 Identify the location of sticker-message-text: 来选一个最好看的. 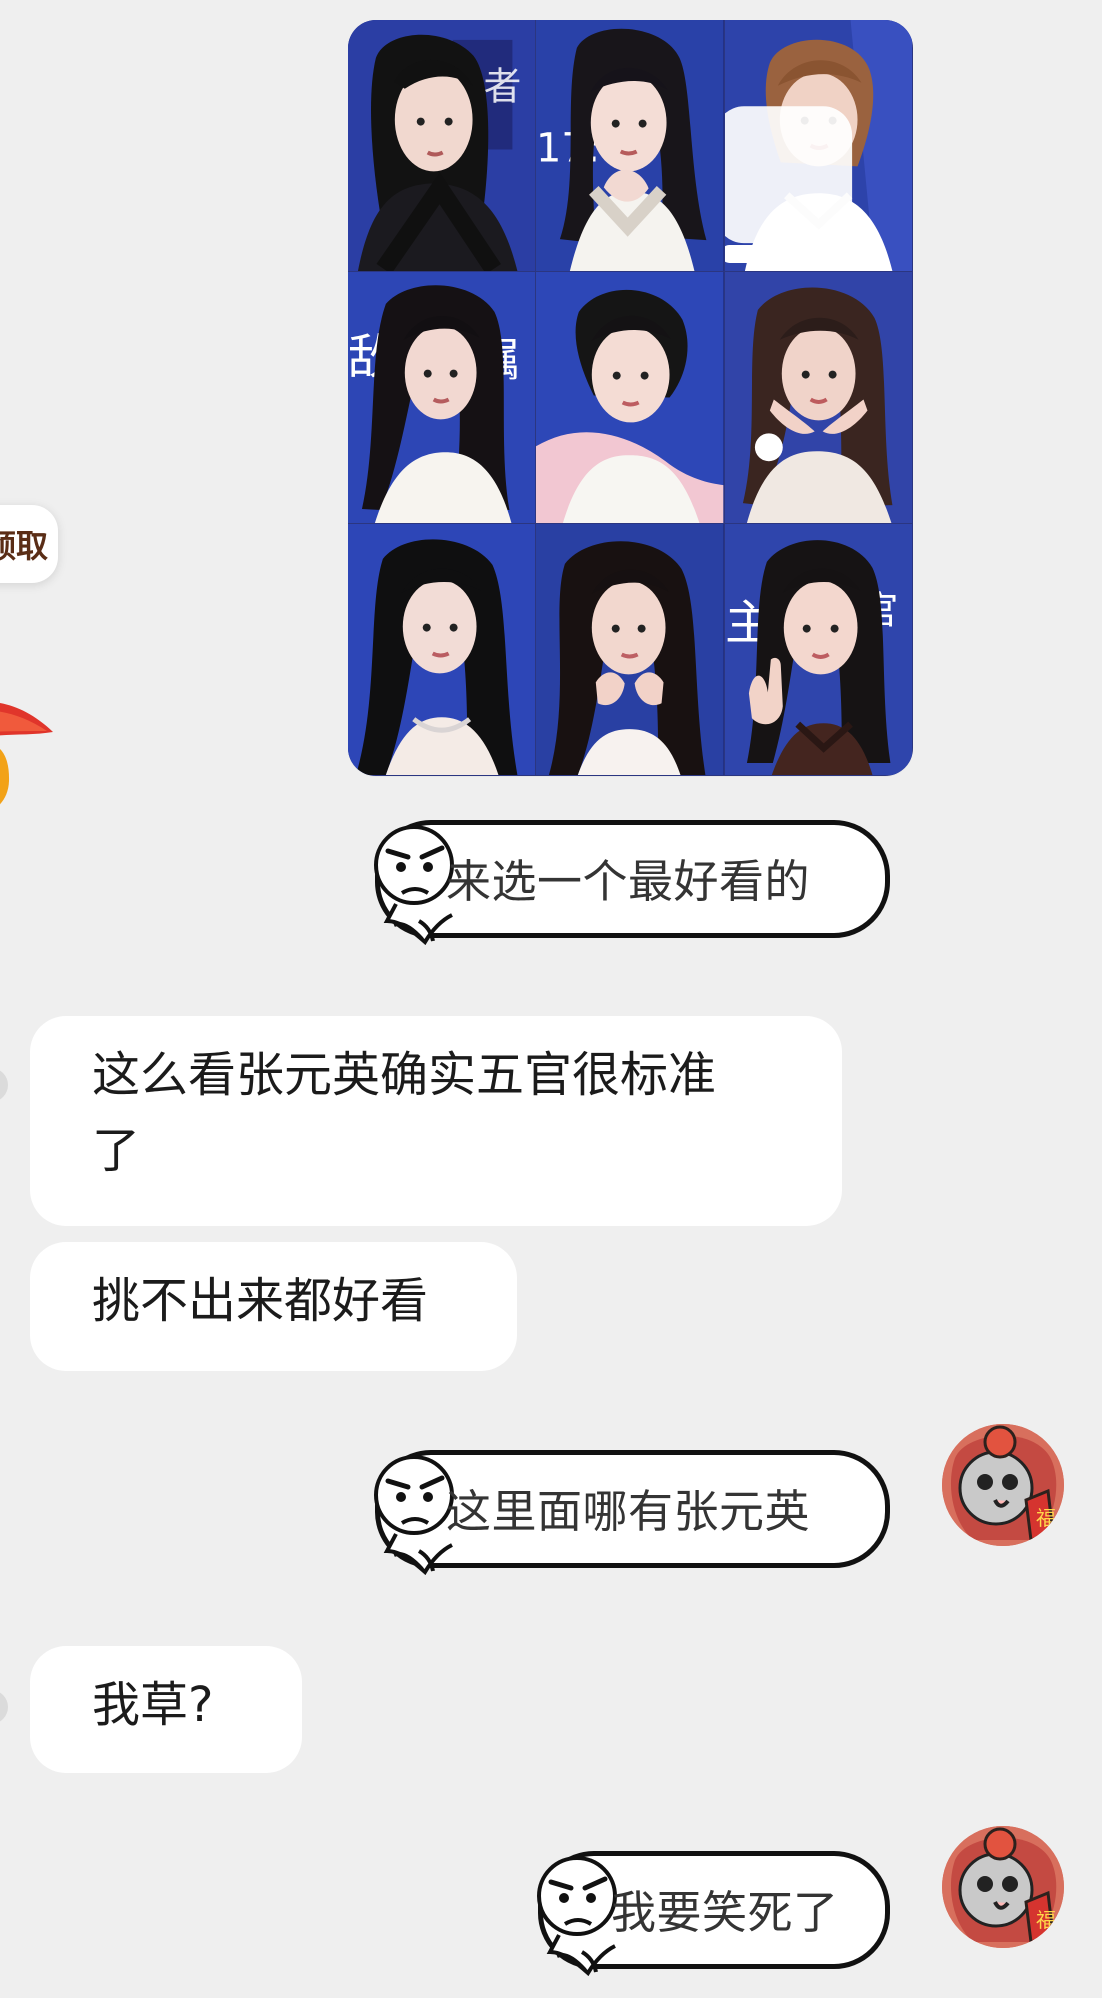
(628, 881).